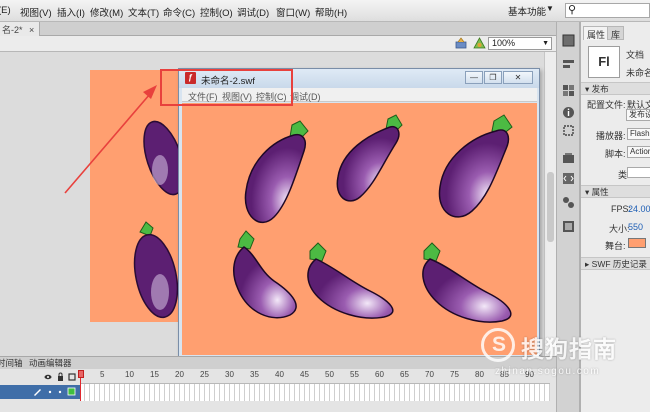  What do you see at coordinates (568, 130) in the screenshot?
I see `transform-icon` at bounding box center [568, 130].